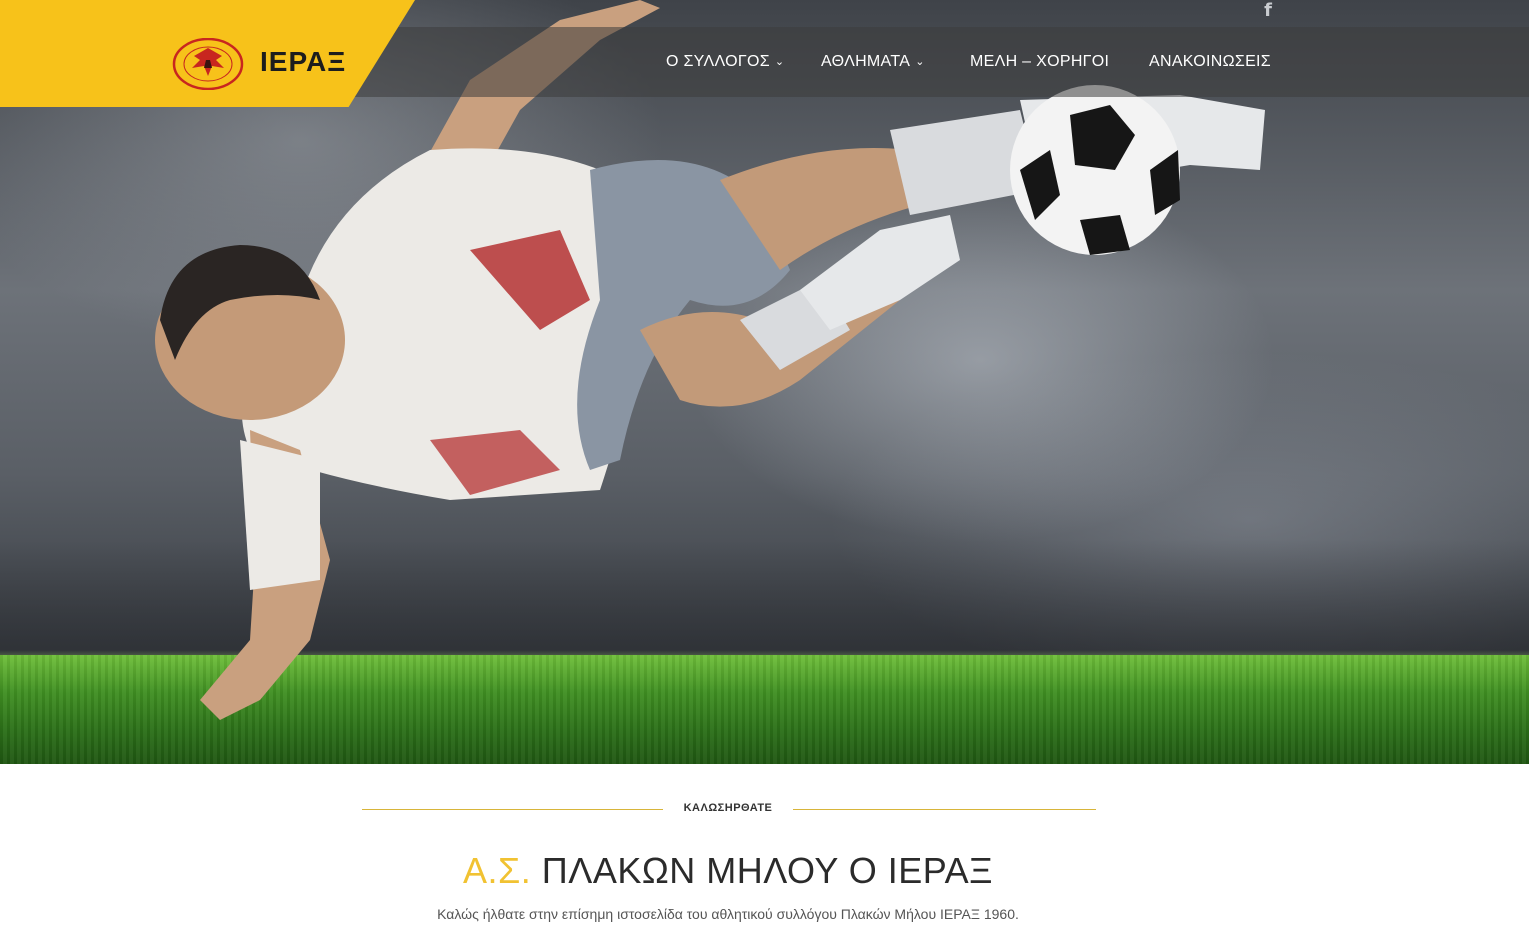  I want to click on page-title-accent: Α.Σ., so click(497, 870).